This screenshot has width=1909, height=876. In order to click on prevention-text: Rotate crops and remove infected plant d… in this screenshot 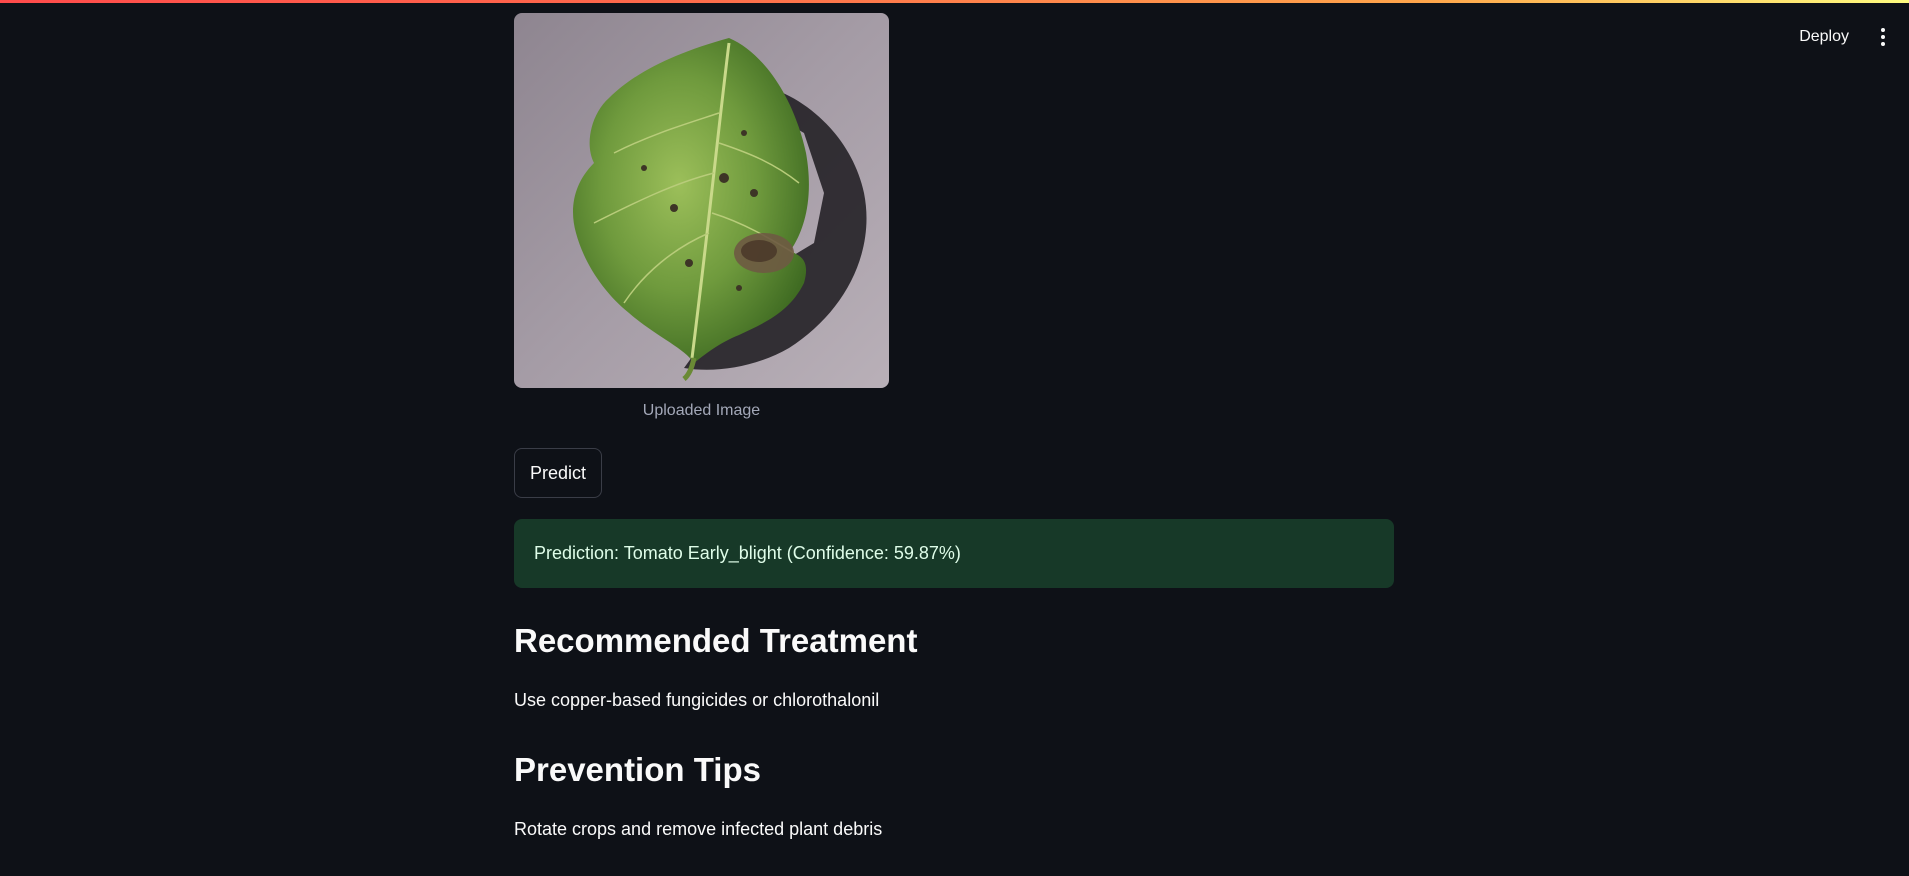, I will do `click(698, 829)`.